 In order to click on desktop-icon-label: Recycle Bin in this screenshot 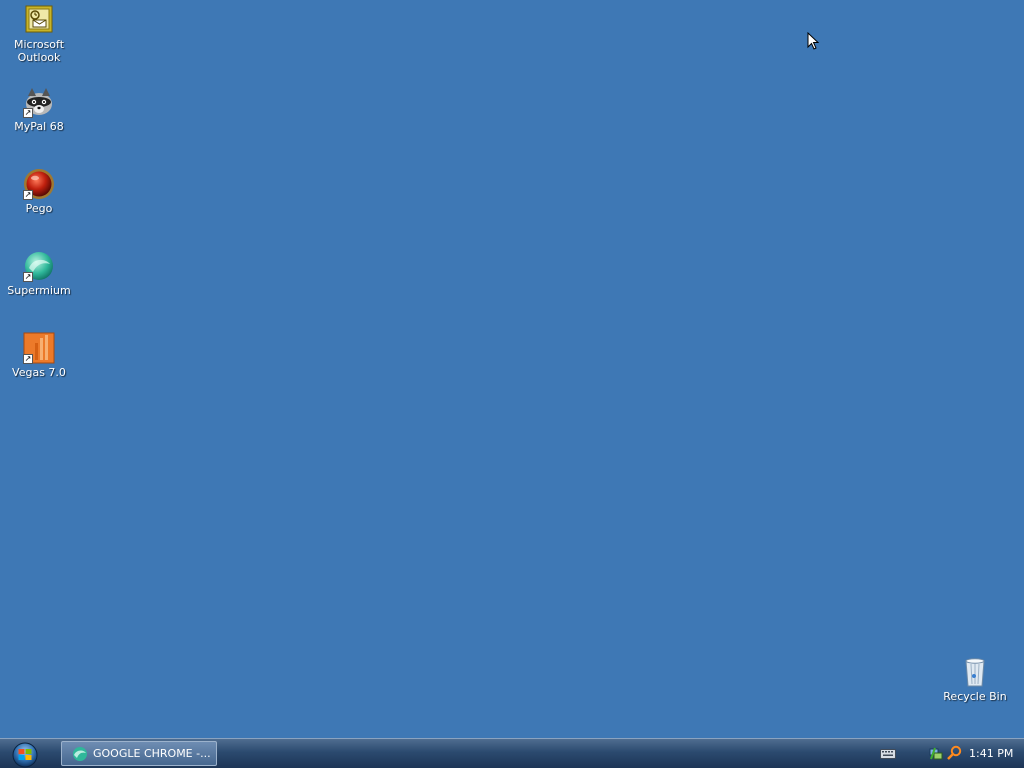, I will do `click(975, 696)`.